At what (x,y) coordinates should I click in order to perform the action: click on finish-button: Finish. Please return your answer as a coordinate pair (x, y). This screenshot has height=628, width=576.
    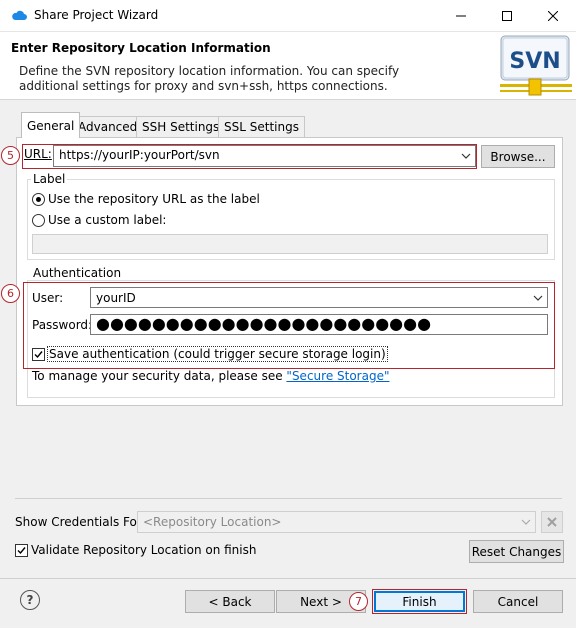
    Looking at the image, I should click on (419, 601).